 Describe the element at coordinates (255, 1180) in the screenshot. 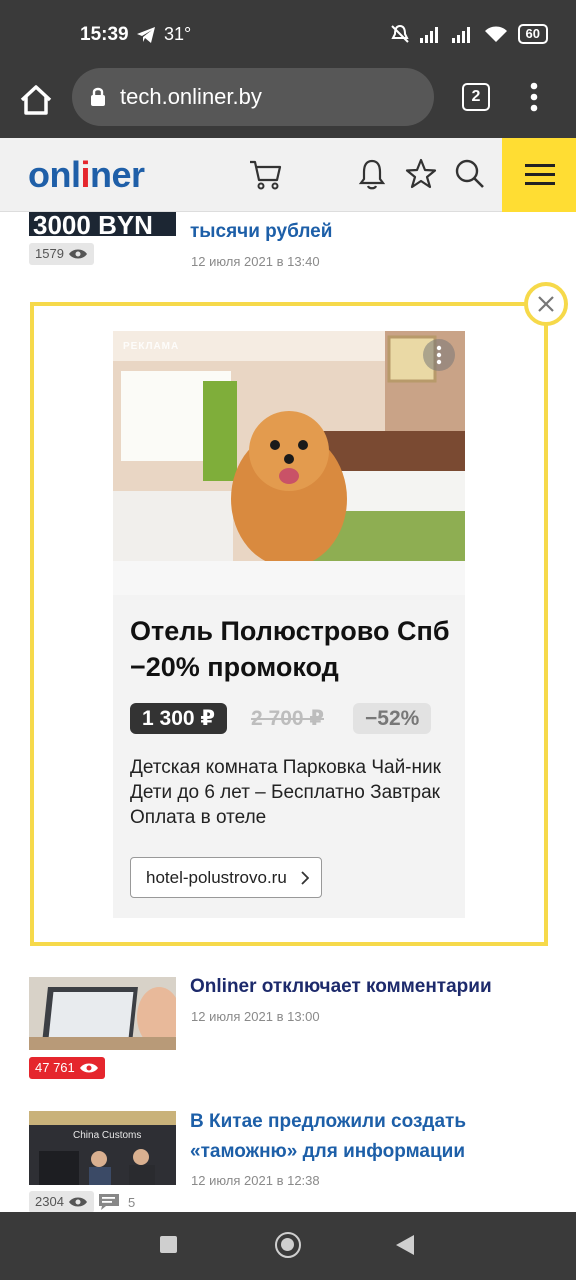

I see `news-date: 12 июля 2021 в 12:38` at that location.